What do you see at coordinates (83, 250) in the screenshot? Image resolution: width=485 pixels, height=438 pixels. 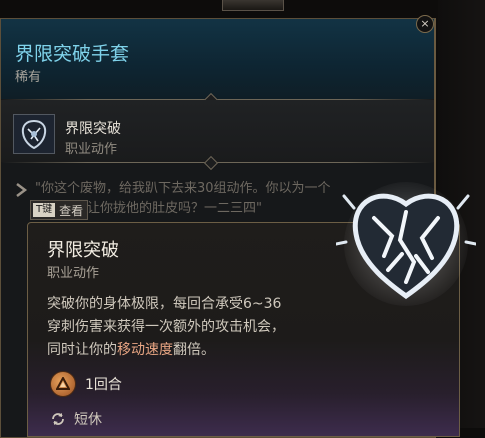 I see `tooltip-title: 界限突破` at bounding box center [83, 250].